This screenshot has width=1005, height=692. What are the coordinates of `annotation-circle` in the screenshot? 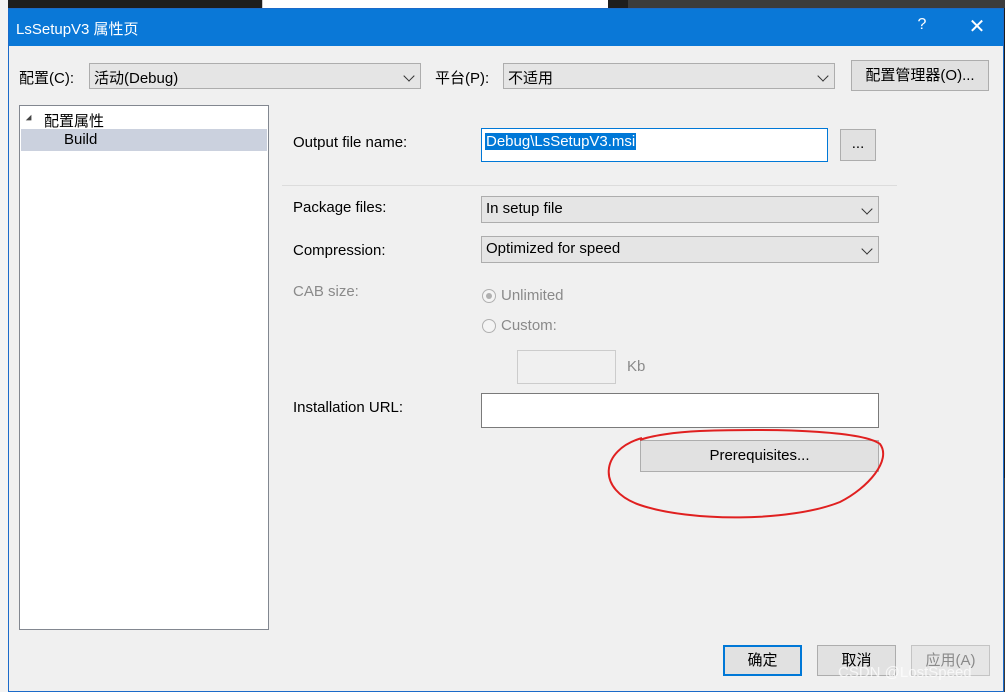 It's located at (746, 474).